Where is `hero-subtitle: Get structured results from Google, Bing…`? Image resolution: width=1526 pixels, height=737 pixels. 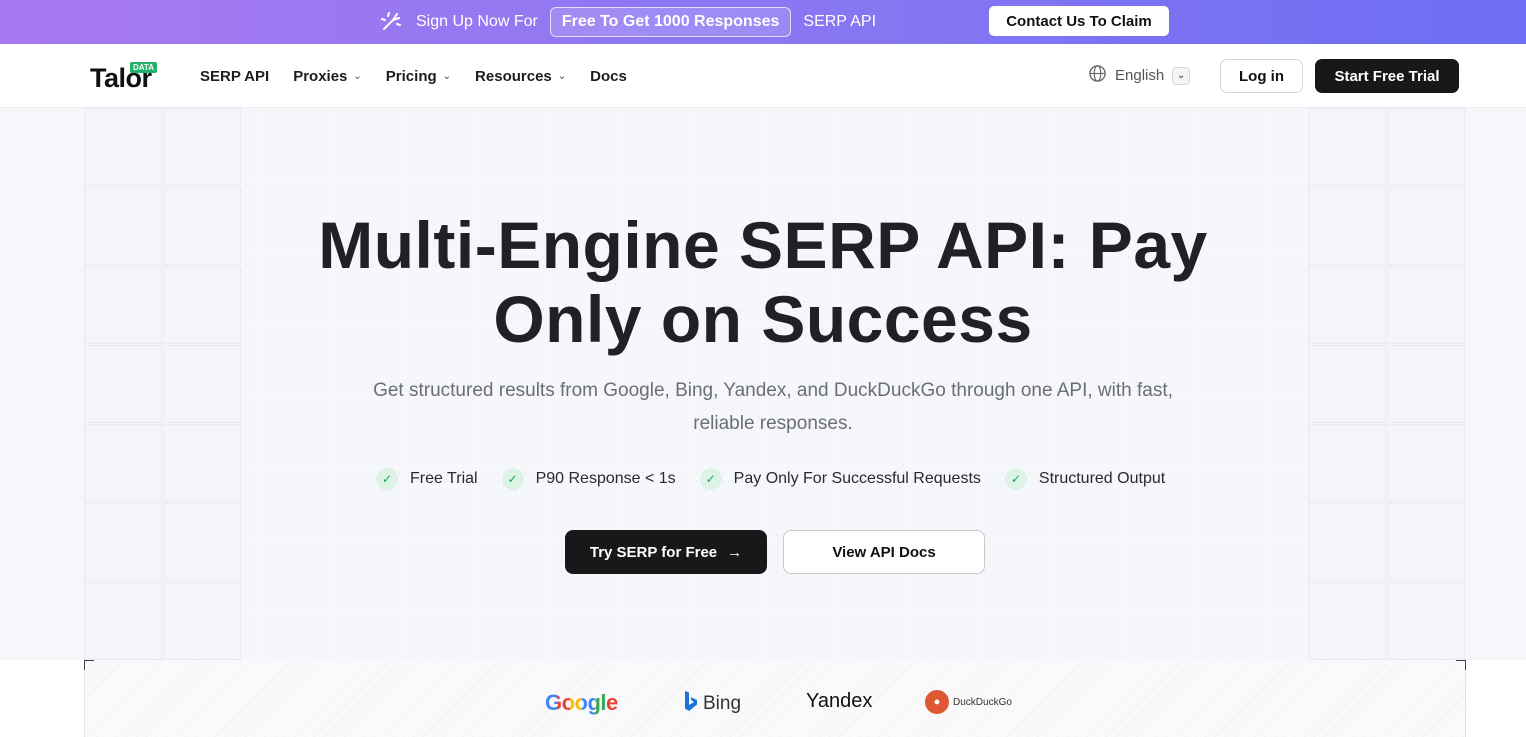 hero-subtitle: Get structured results from Google, Bing… is located at coordinates (773, 407).